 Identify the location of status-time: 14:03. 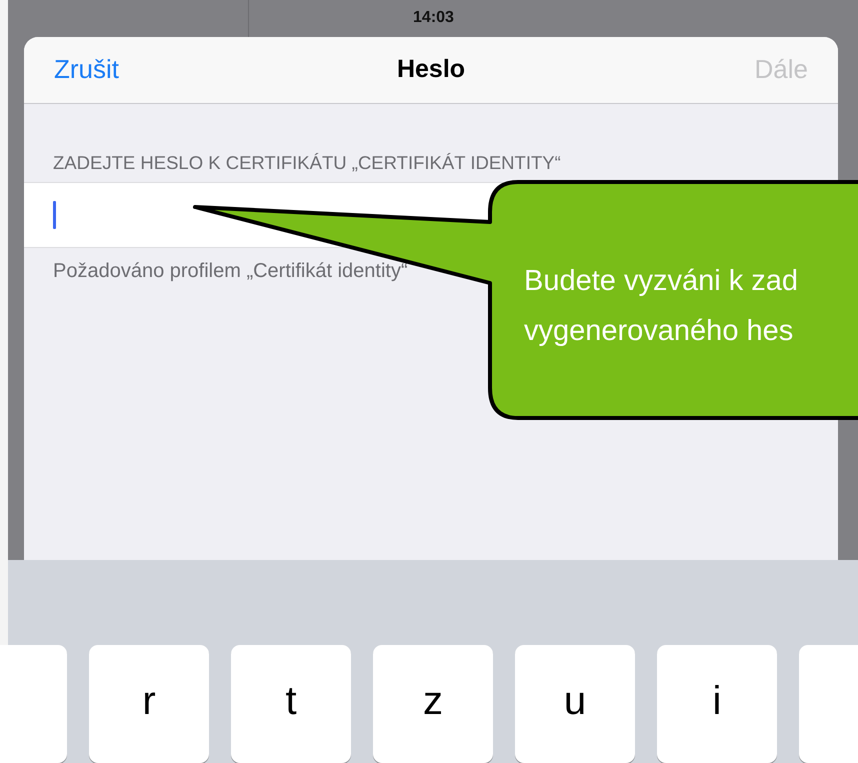
(433, 18).